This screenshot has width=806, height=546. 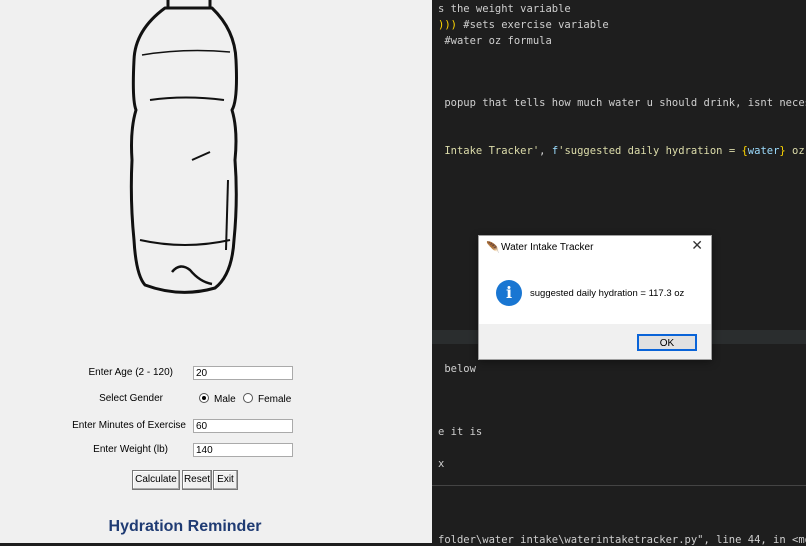 I want to click on gender-label: Select Gender, so click(x=131, y=398).